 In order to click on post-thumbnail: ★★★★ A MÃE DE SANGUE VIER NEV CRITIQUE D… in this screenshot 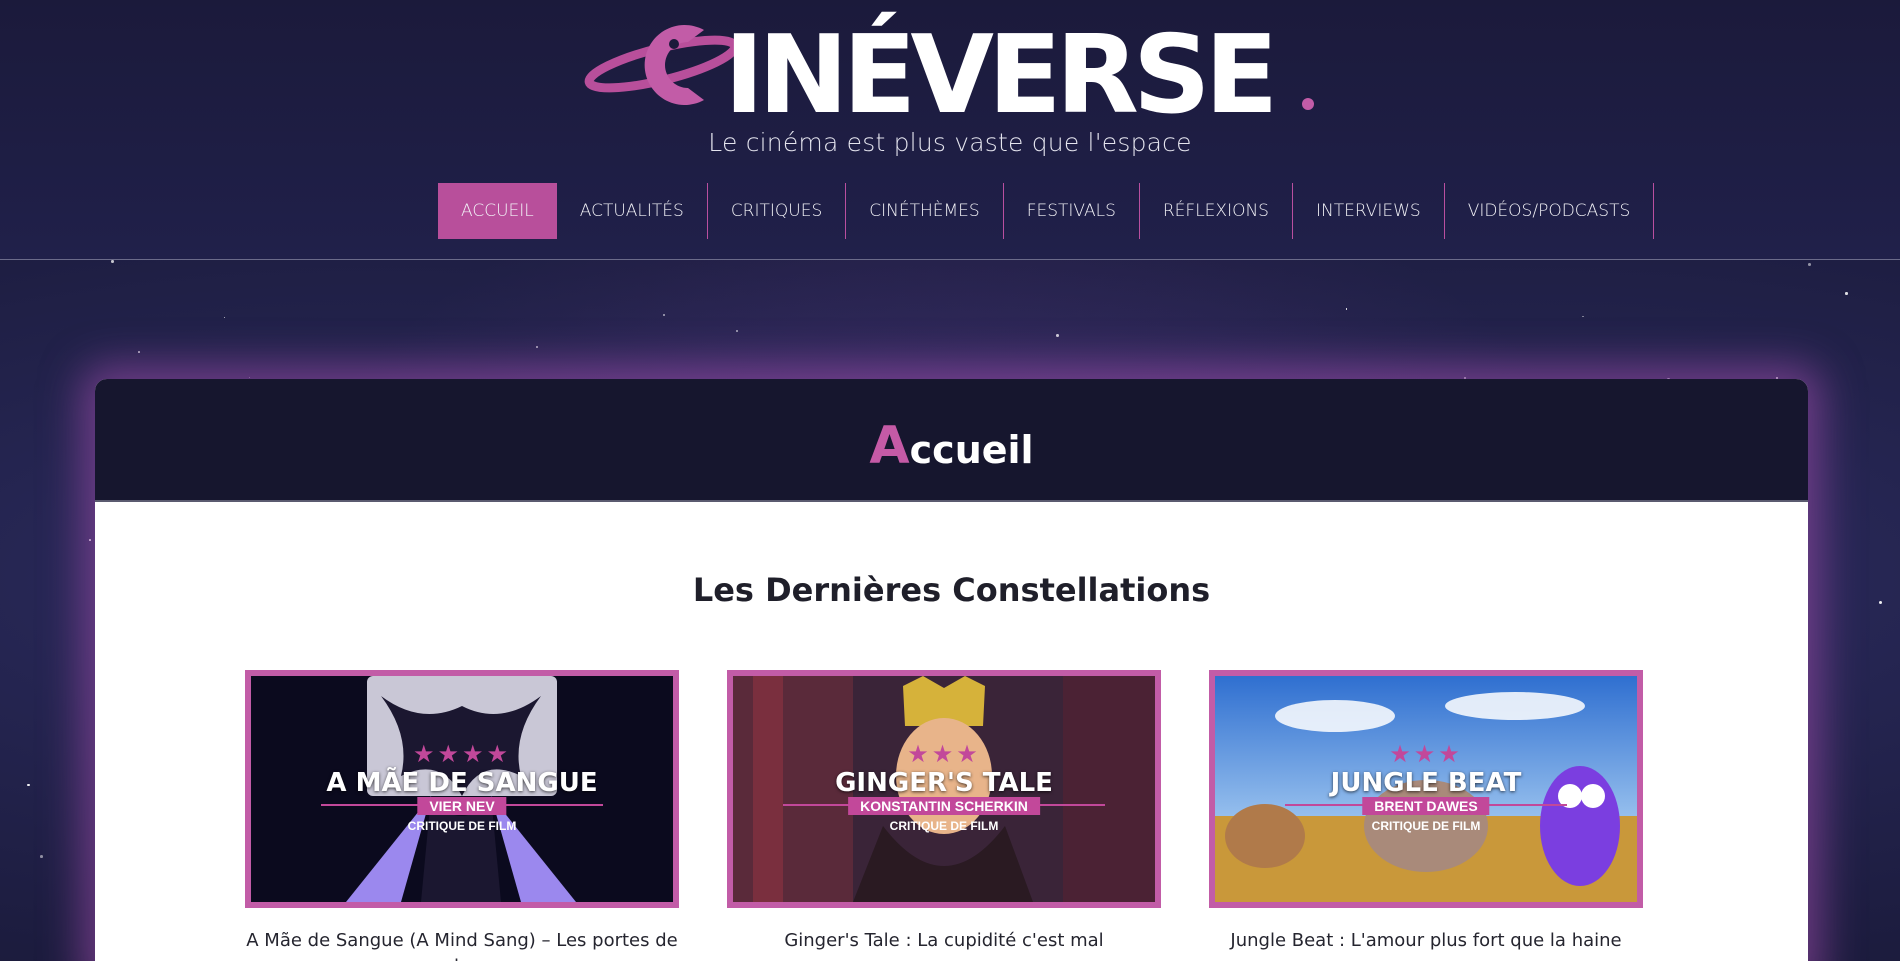, I will do `click(462, 789)`.